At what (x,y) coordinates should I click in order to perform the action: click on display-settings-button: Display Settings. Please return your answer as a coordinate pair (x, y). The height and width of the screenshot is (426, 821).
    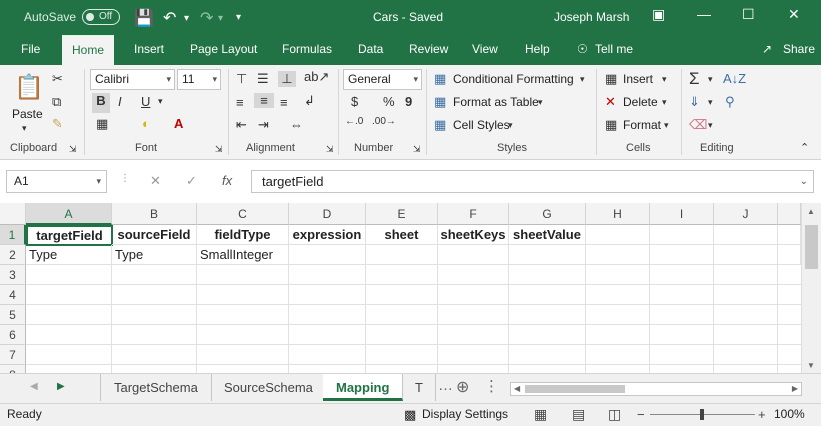
    Looking at the image, I should click on (465, 414).